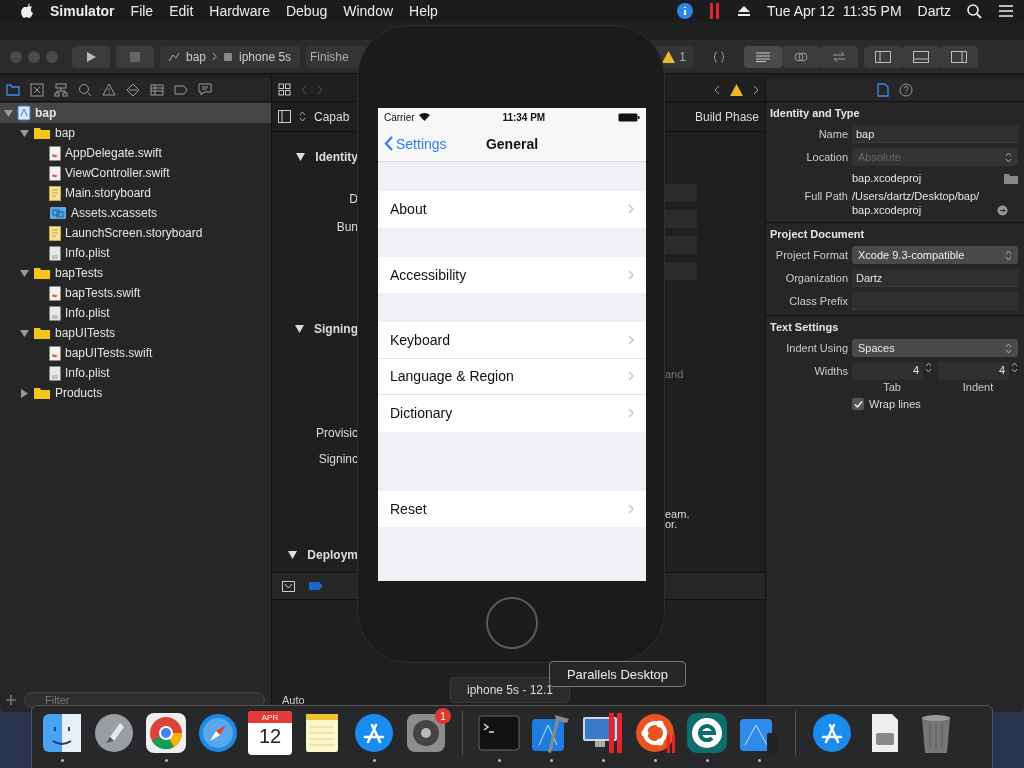 The height and width of the screenshot is (768, 1024). What do you see at coordinates (883, 89) in the screenshot?
I see `file-icon` at bounding box center [883, 89].